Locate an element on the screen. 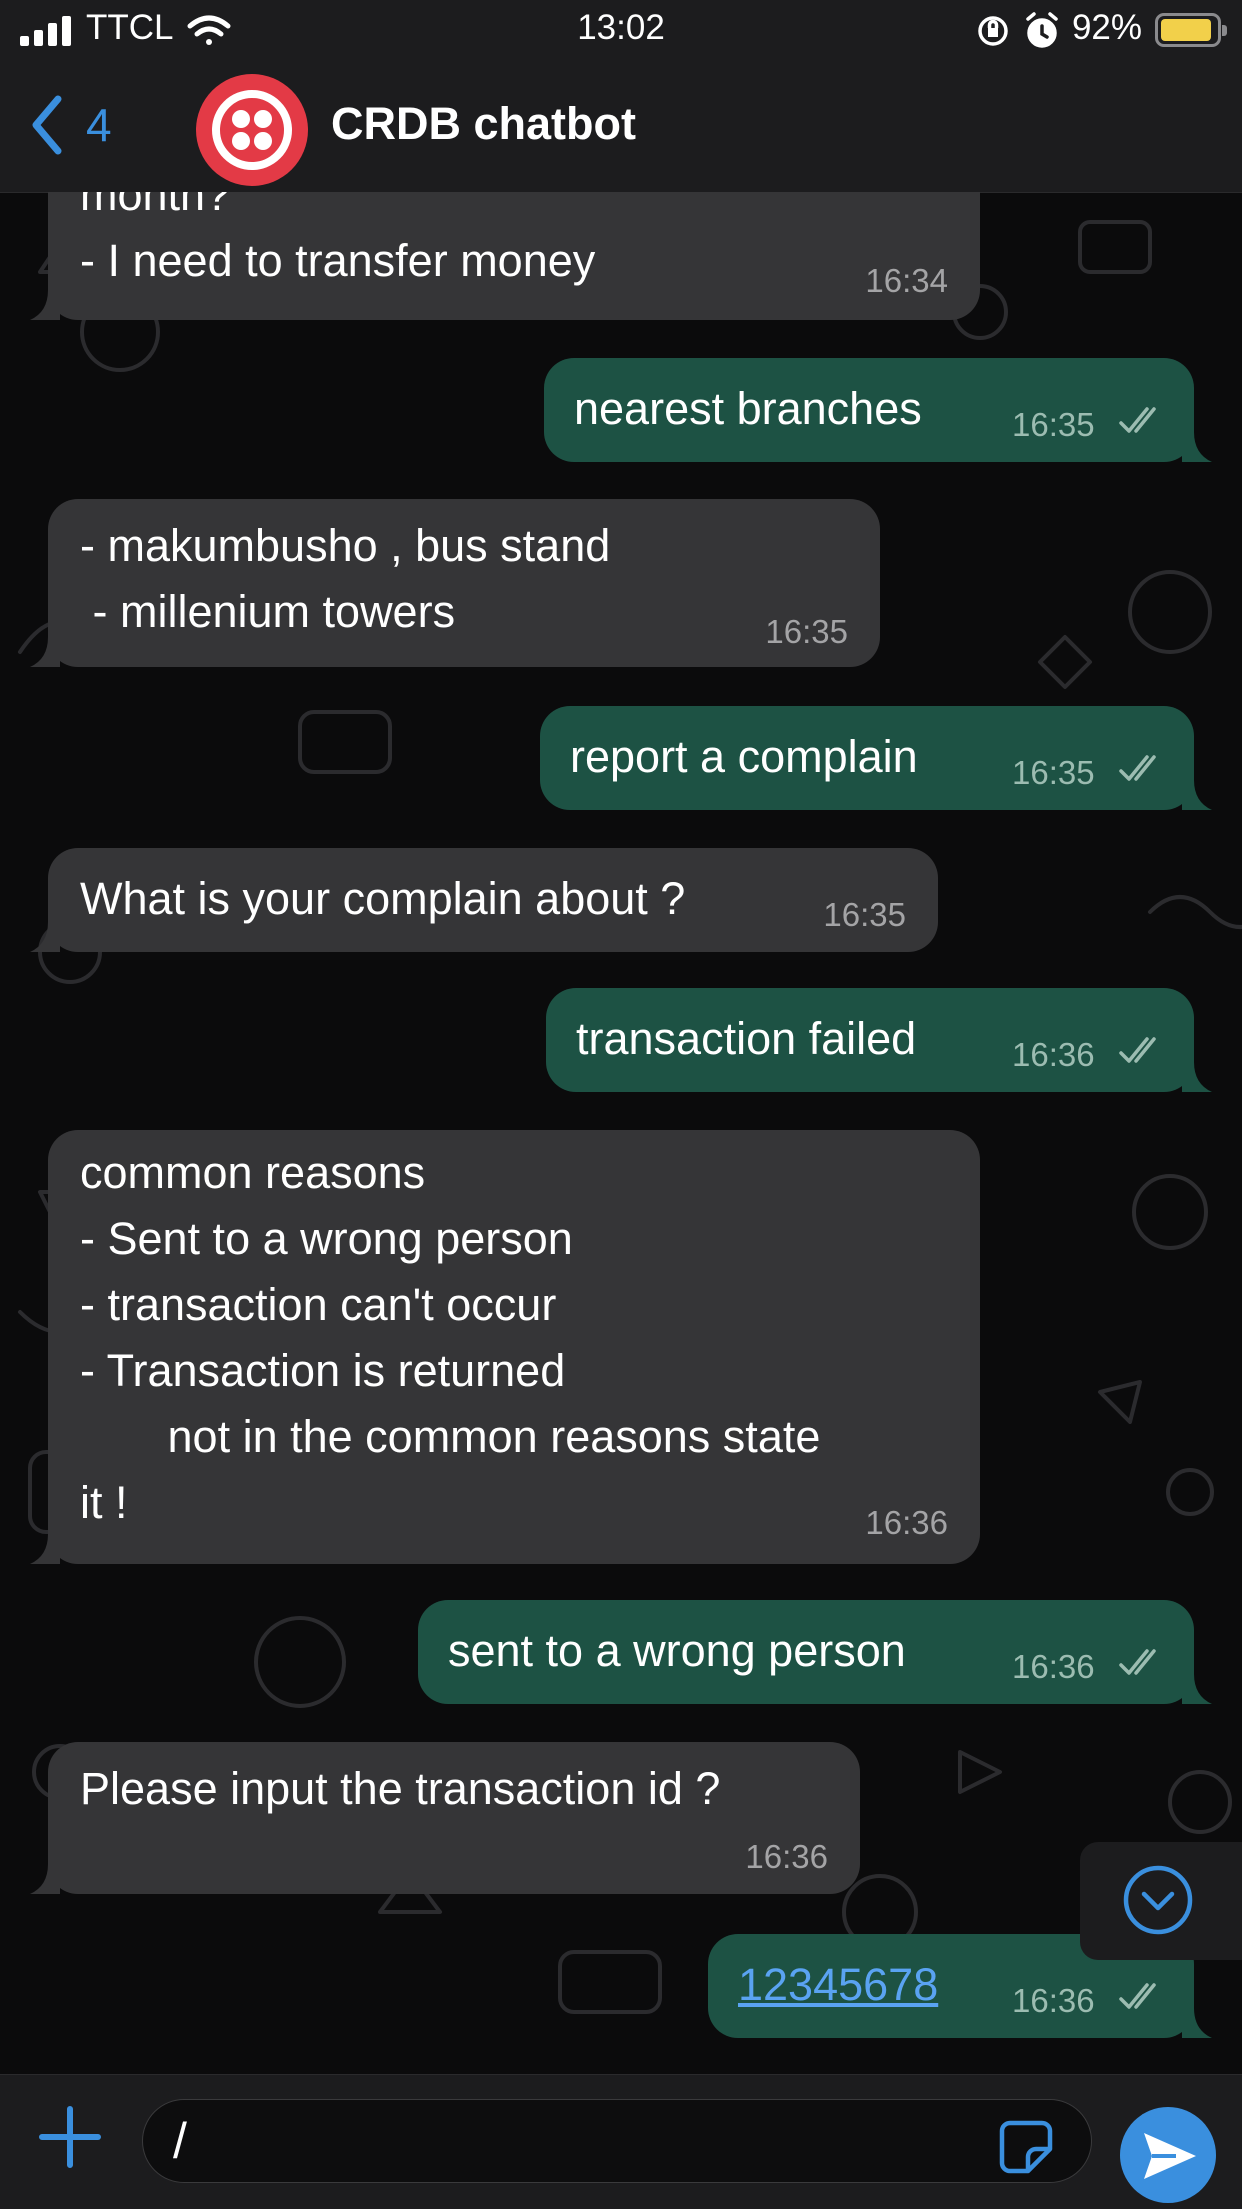 This screenshot has height=2209, width=1242. send-button is located at coordinates (1168, 2155).